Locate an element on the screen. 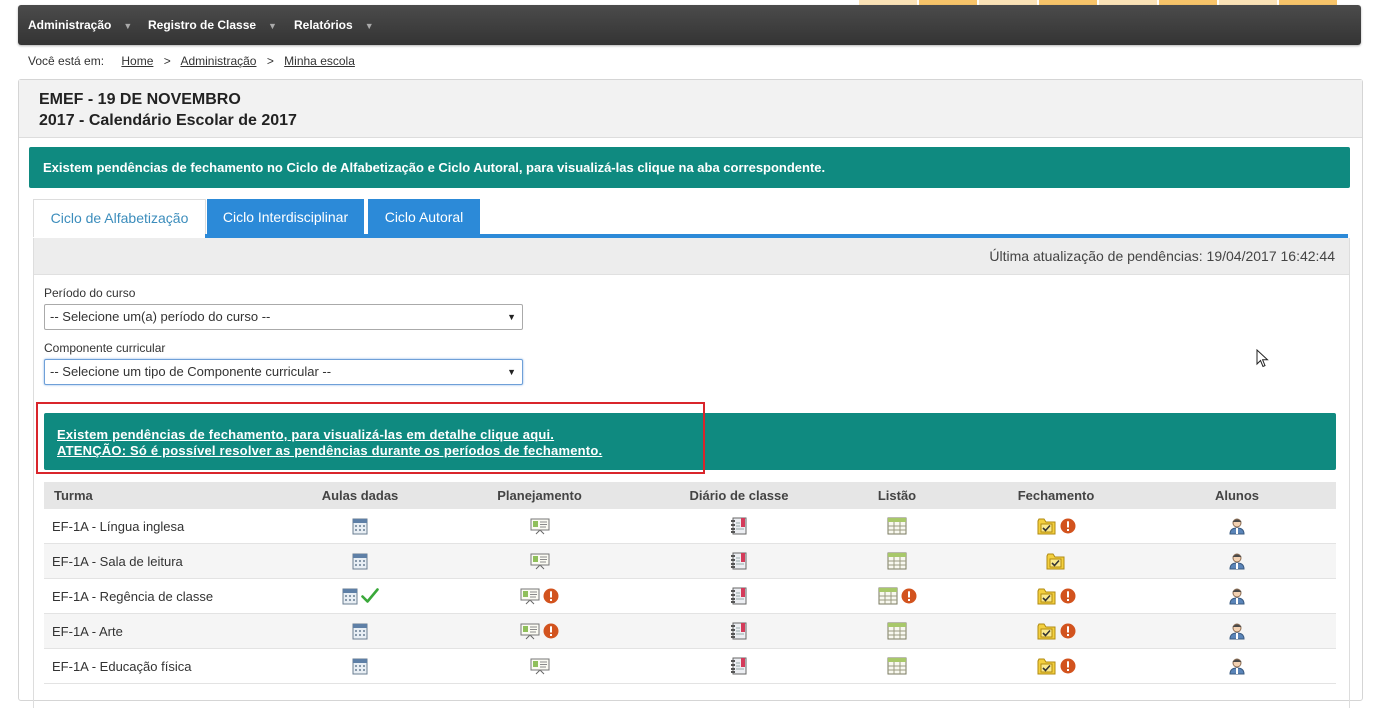 Image resolution: width=1387 pixels, height=708 pixels. col-planejamento: Planejamento is located at coordinates (539, 495).